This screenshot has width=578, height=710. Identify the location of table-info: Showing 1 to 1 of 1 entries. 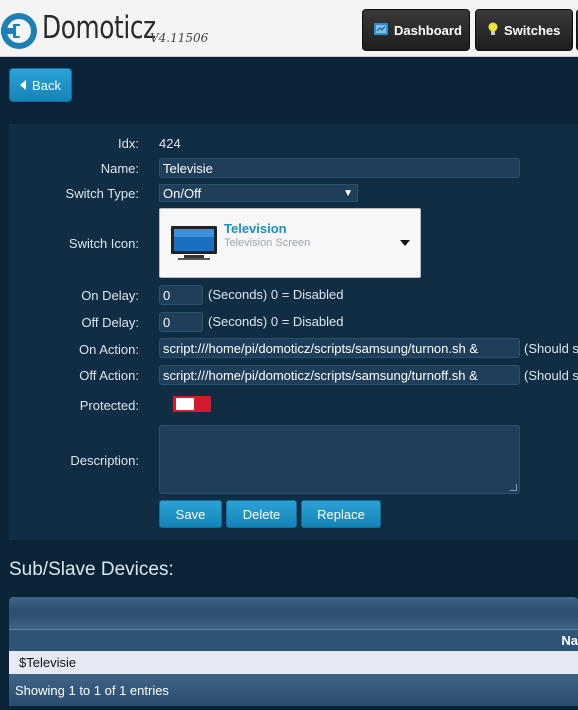
(92, 690).